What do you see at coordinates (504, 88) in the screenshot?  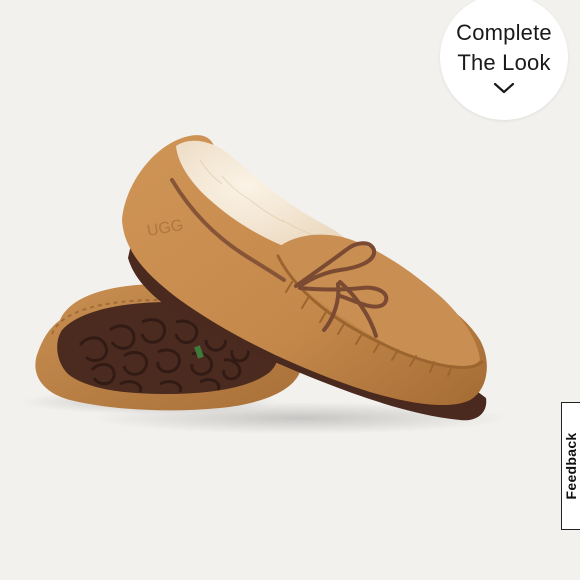 I see `chevron-down-icon` at bounding box center [504, 88].